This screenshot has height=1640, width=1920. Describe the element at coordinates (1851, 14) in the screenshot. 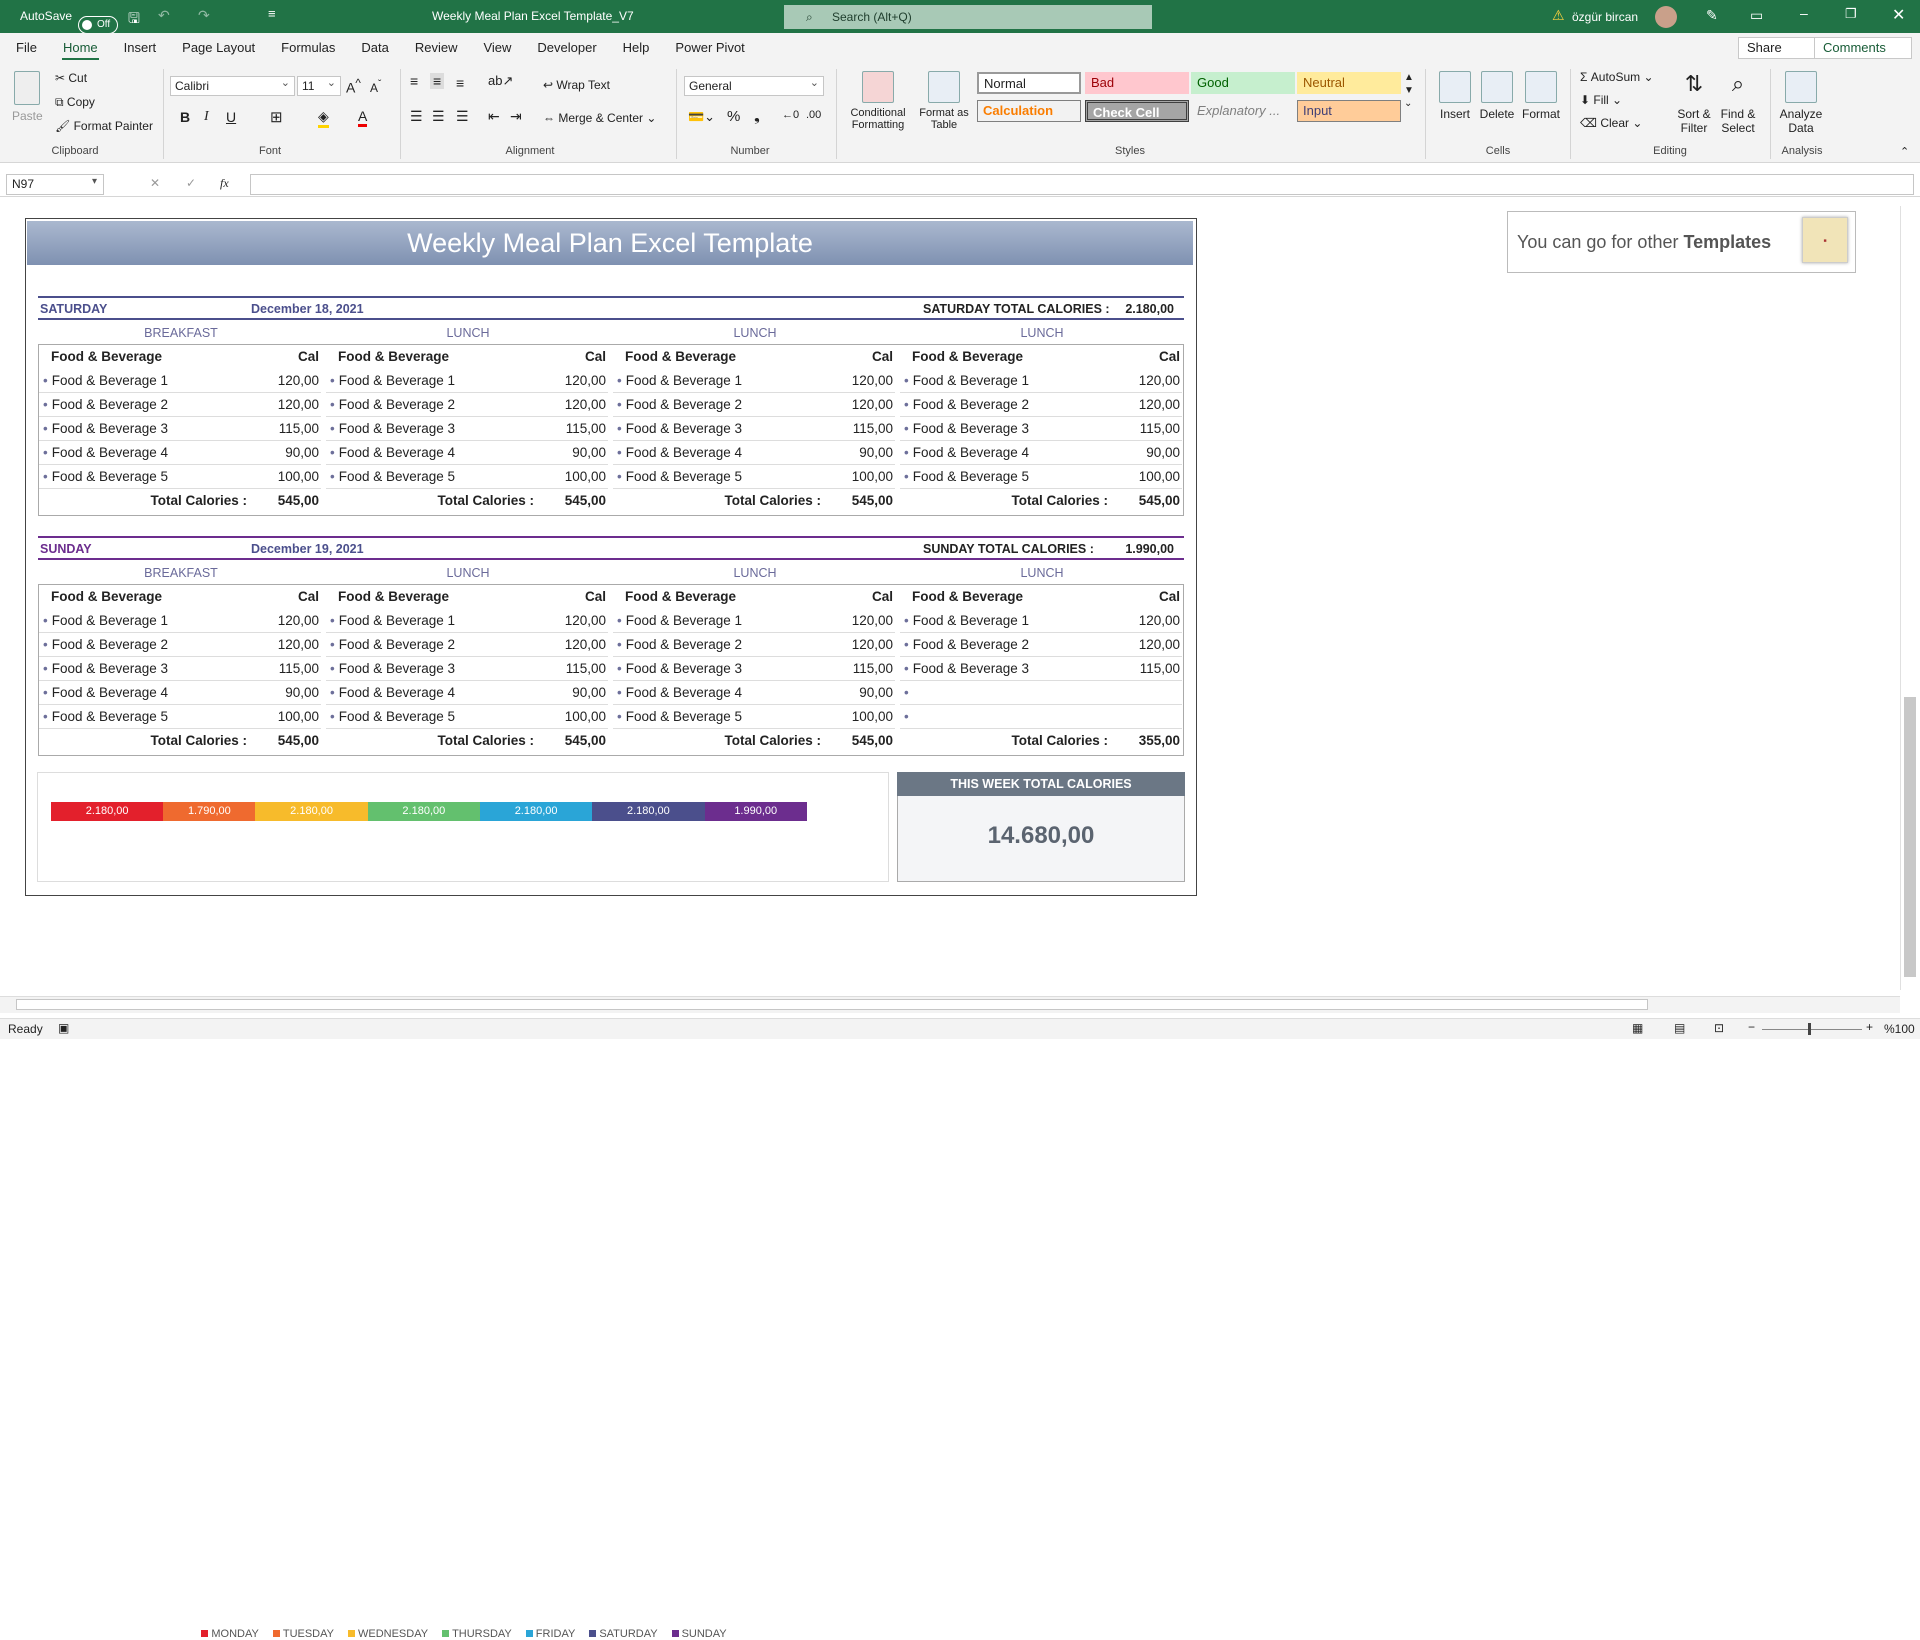

I see `restore-icon: ❐` at that location.